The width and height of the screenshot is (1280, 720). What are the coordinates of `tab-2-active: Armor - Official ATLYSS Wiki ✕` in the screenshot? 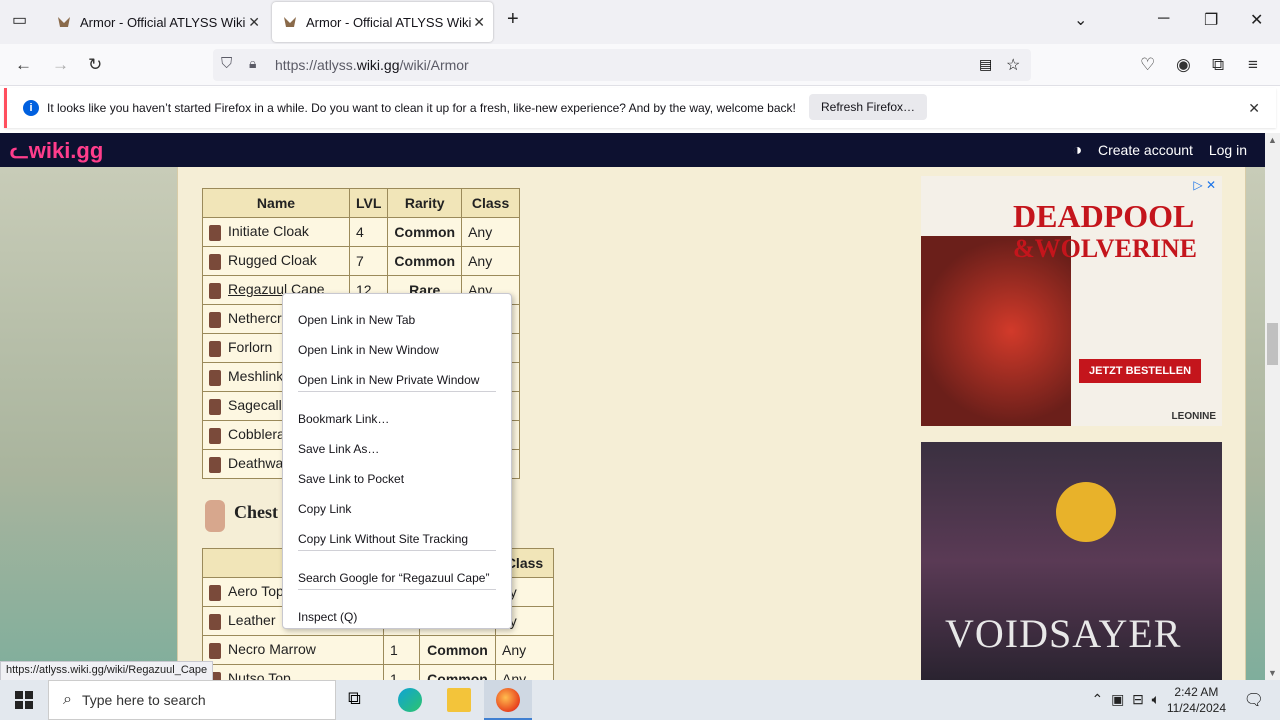 It's located at (382, 22).